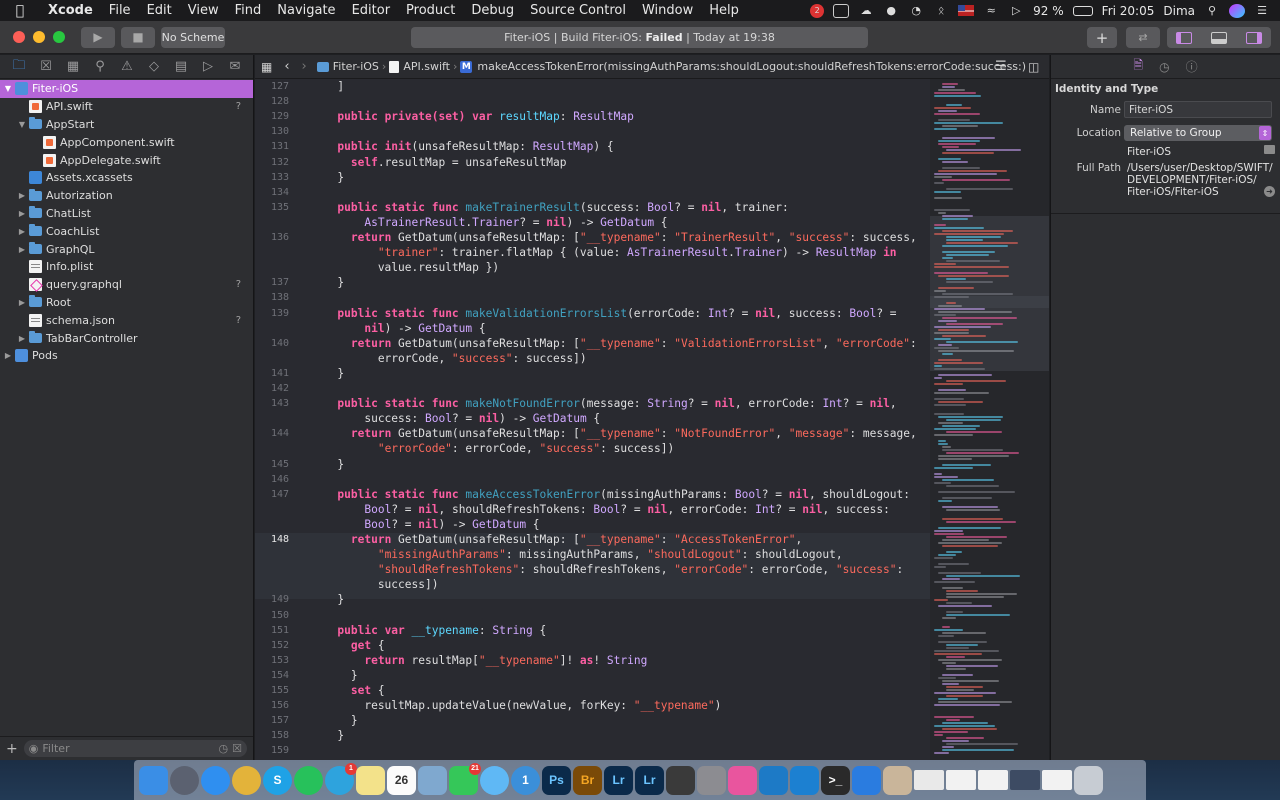 The height and width of the screenshot is (800, 1280). What do you see at coordinates (304, 66) in the screenshot?
I see `forward-icon: ›` at bounding box center [304, 66].